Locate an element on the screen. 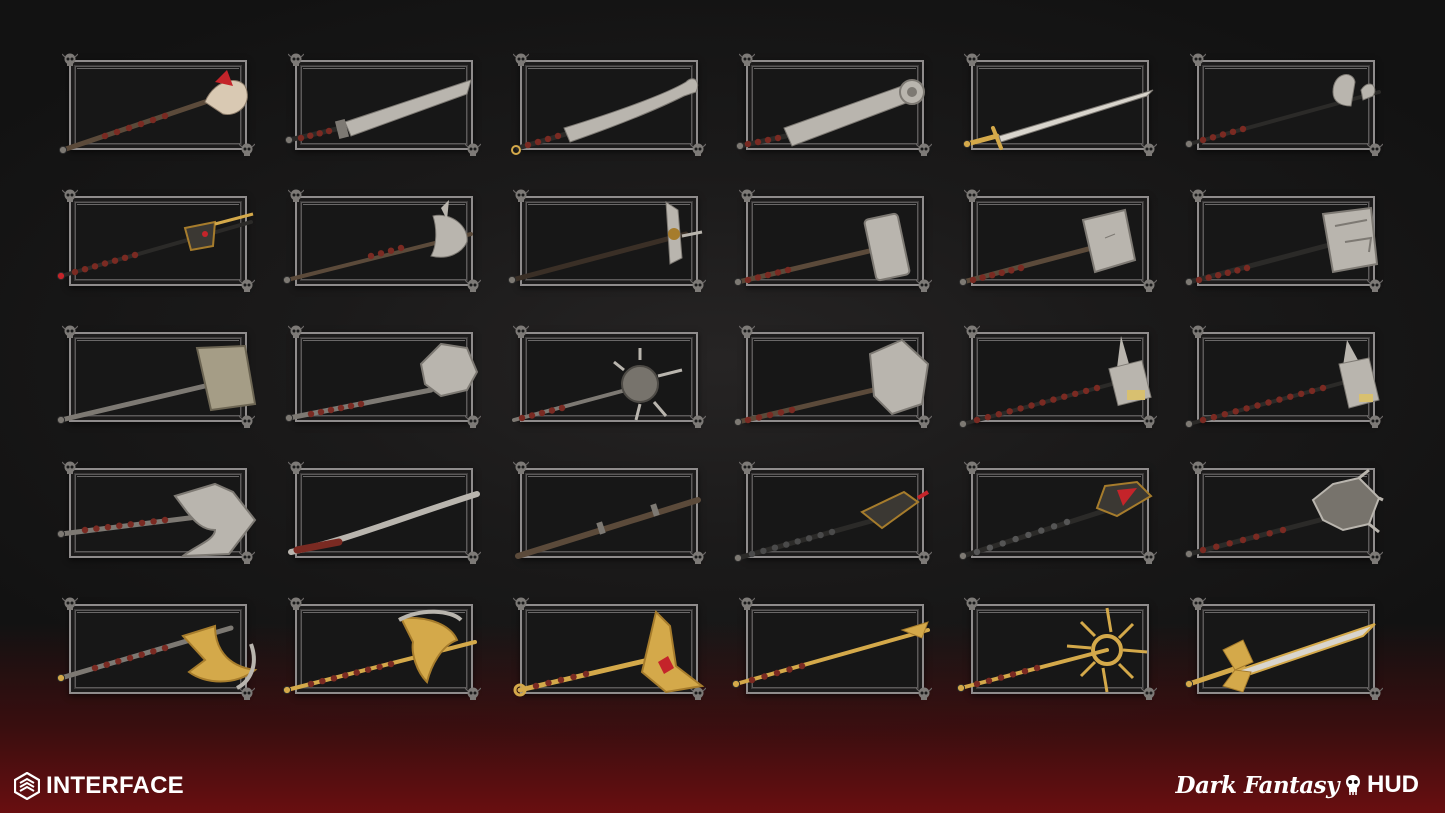  bone-staff-icon is located at coordinates (153, 112).